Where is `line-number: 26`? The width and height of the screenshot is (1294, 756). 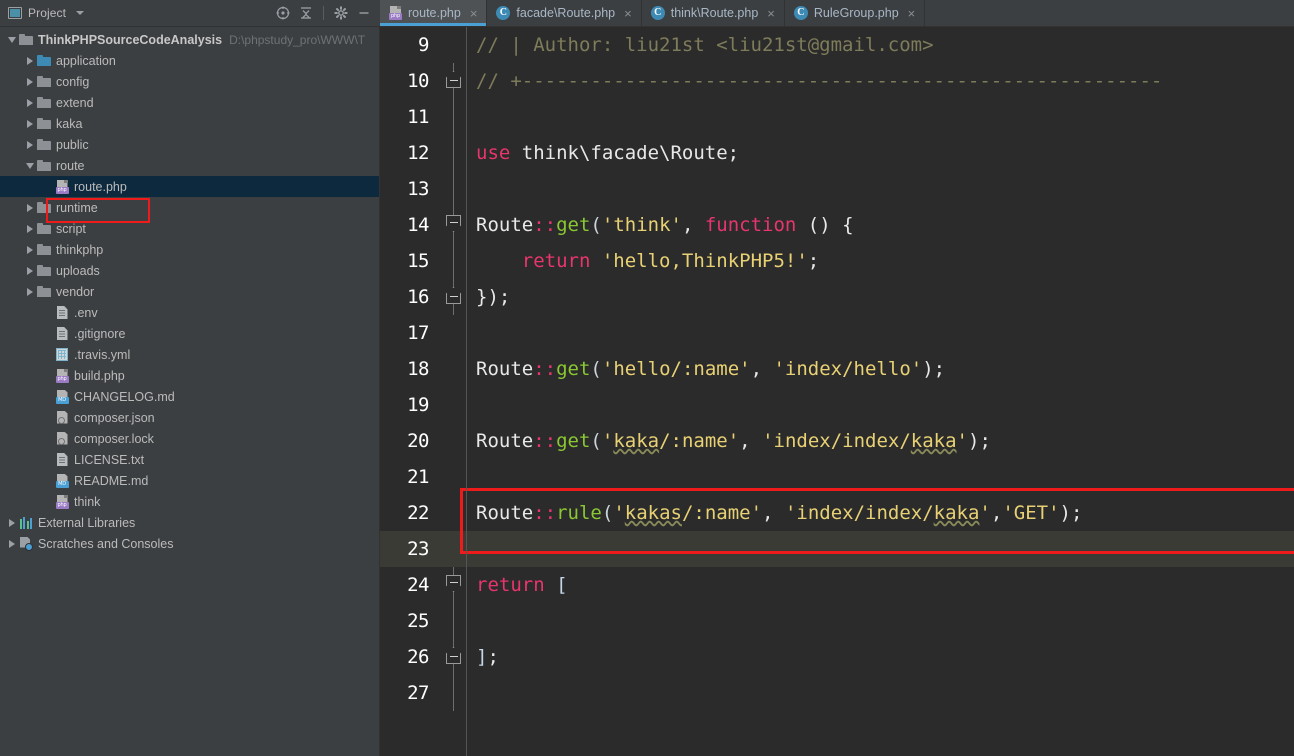 line-number: 26 is located at coordinates (418, 657).